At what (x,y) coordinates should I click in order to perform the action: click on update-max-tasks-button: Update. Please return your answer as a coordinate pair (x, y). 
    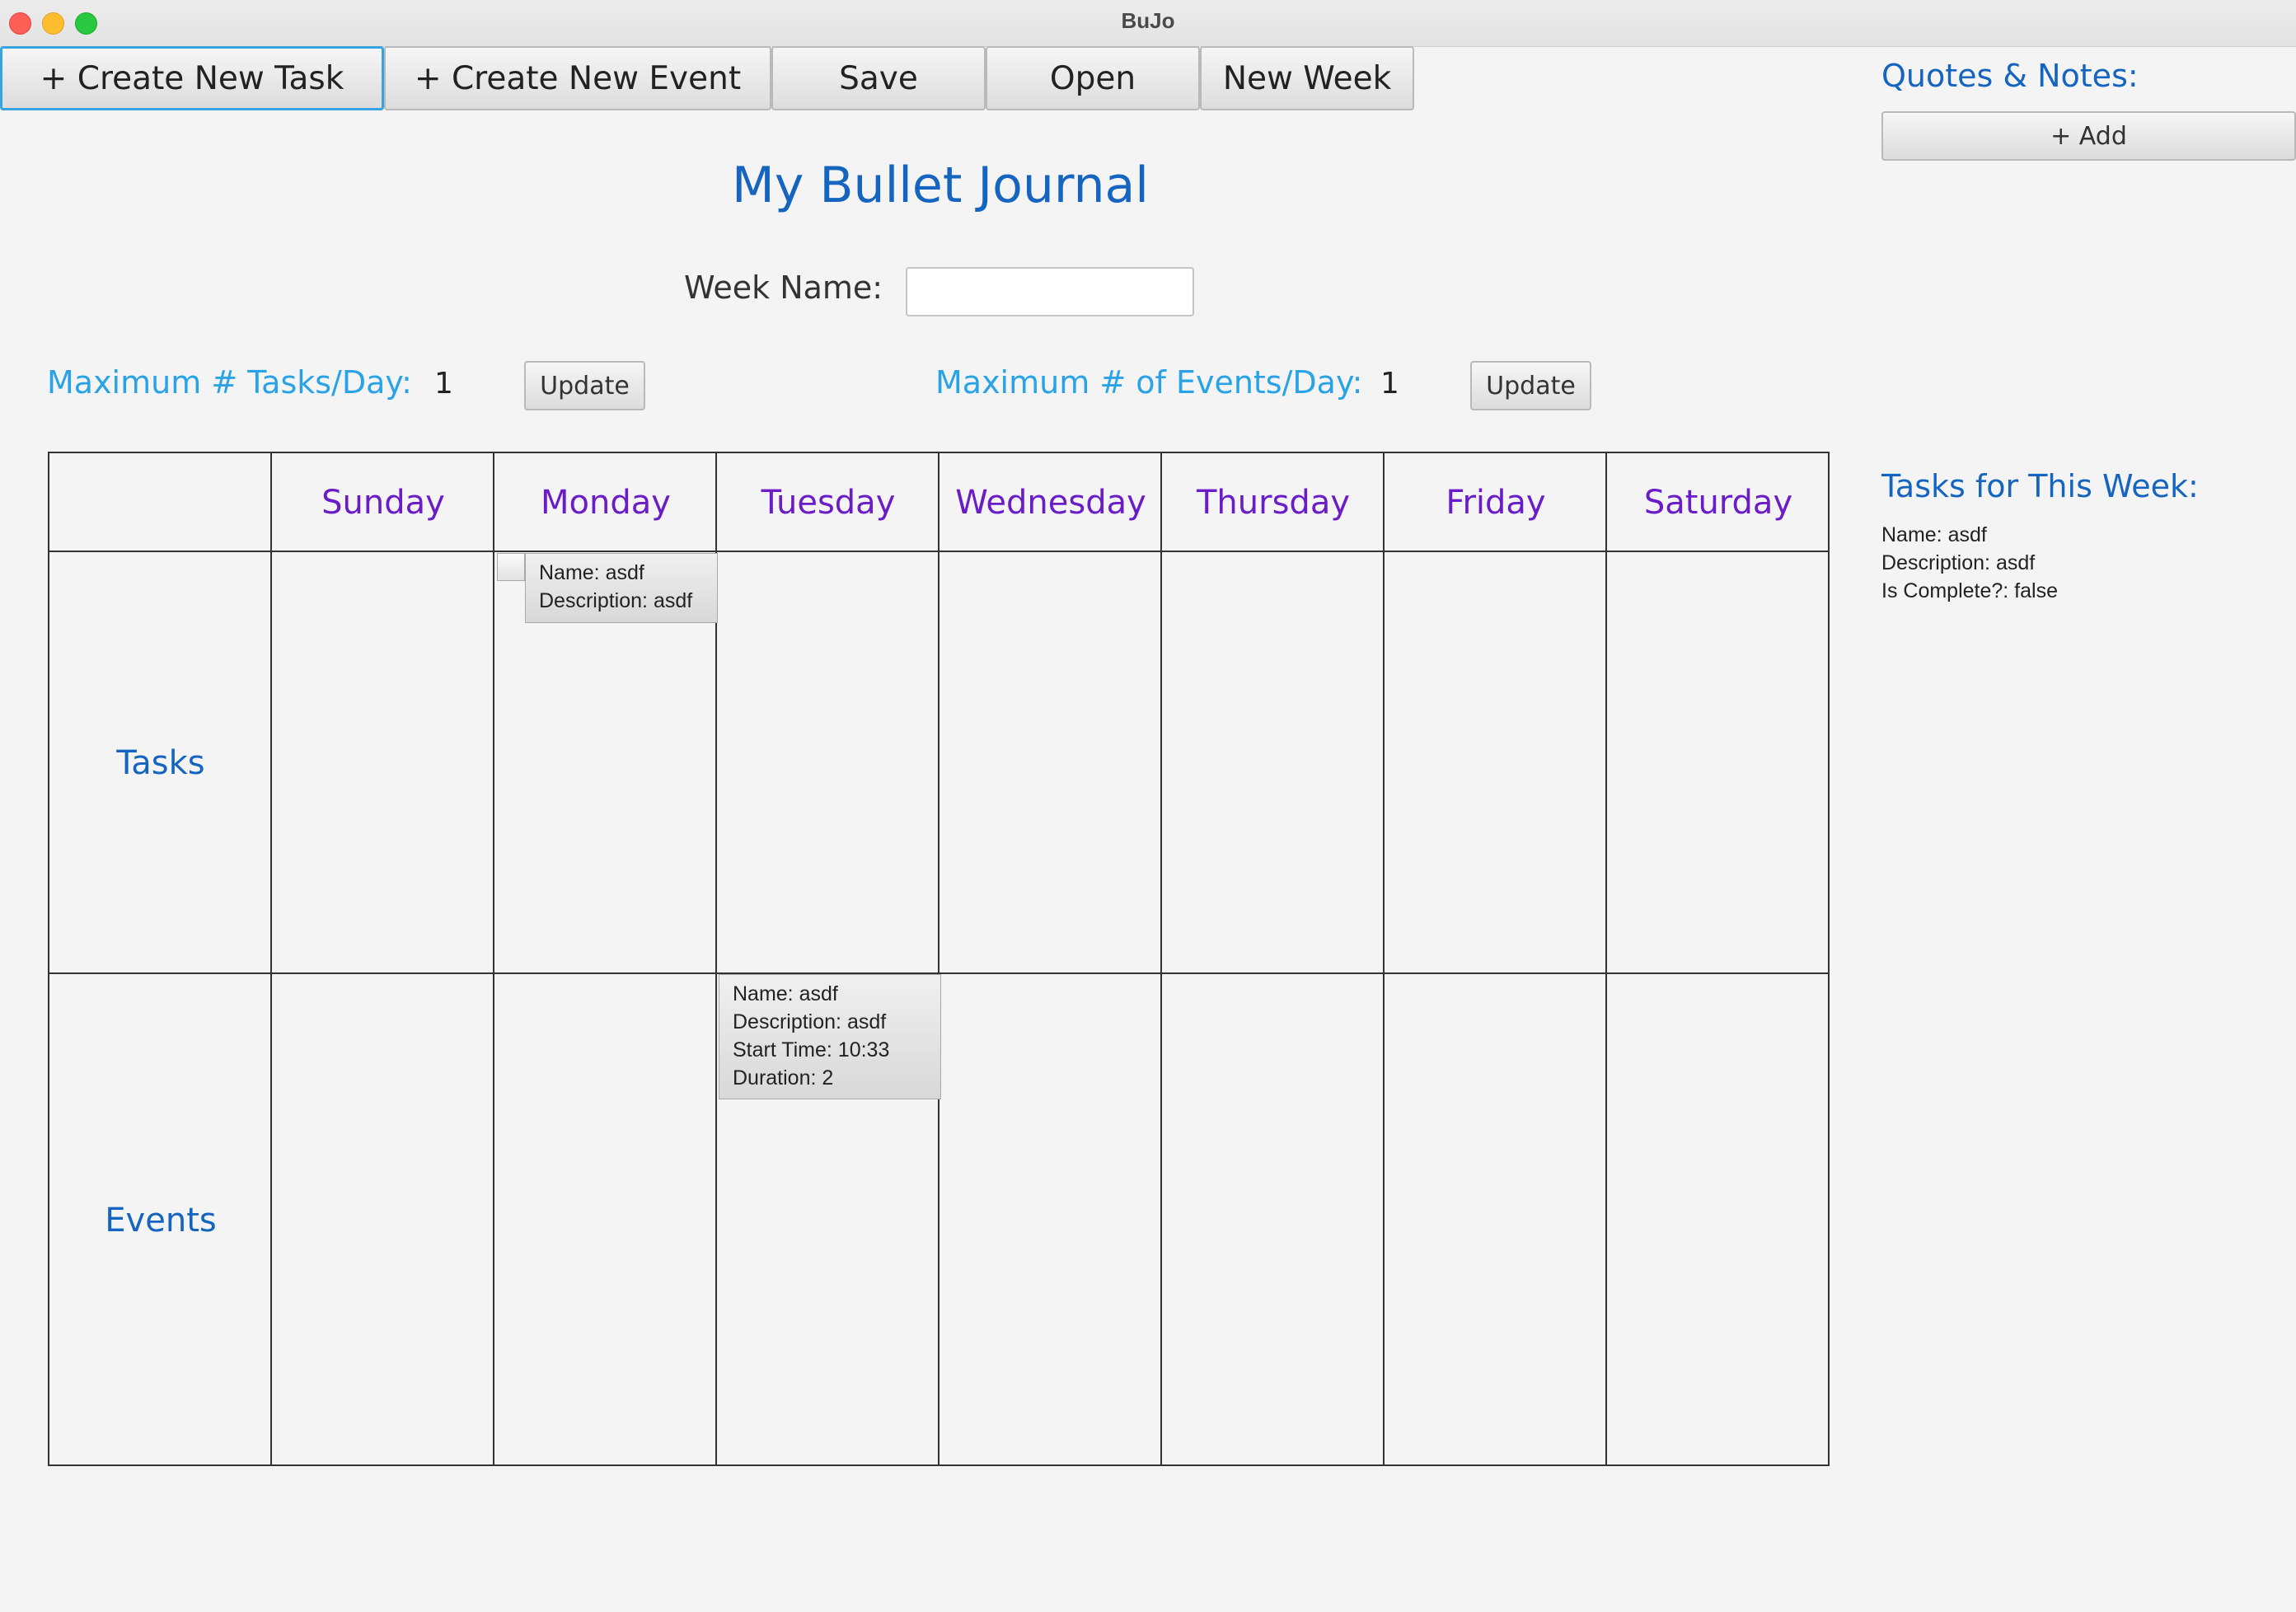
    Looking at the image, I should click on (584, 385).